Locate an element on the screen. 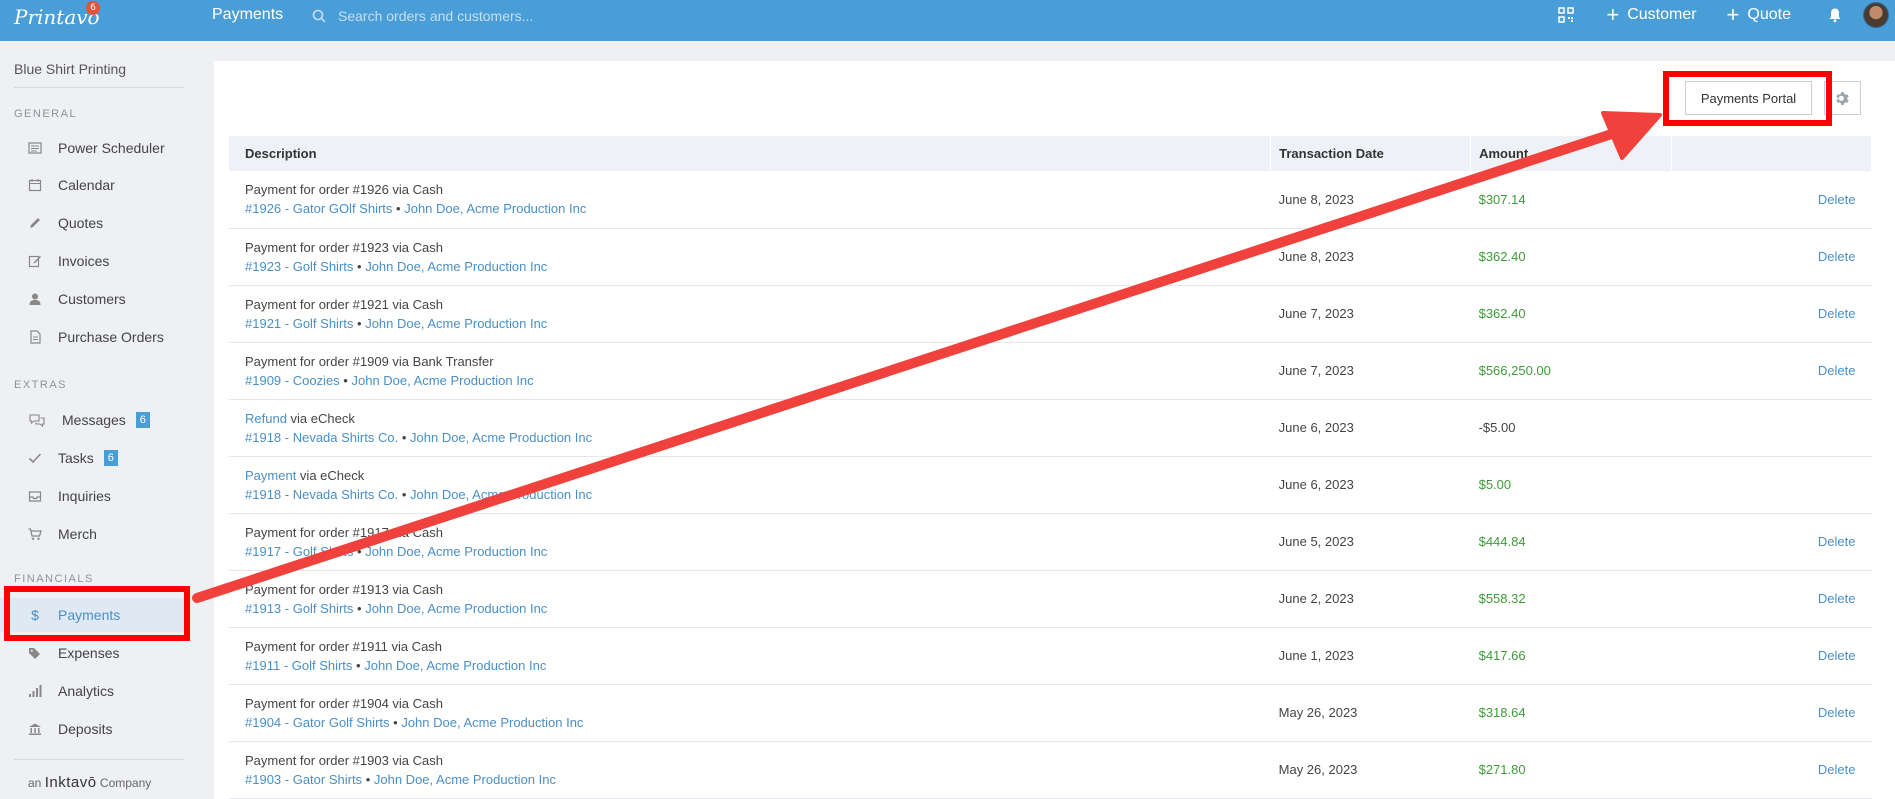 This screenshot has height=799, width=1895. company-name: Blue Shirt Printing is located at coordinates (70, 69).